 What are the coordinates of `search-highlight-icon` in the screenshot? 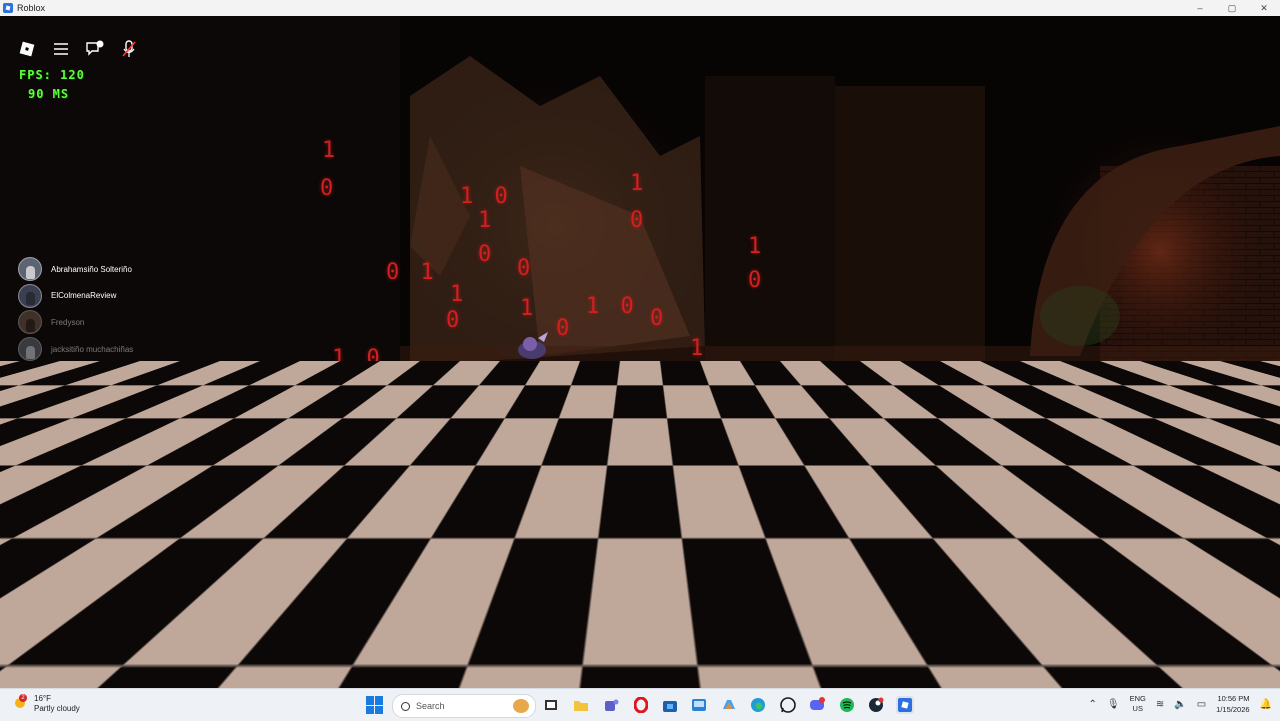 It's located at (521, 706).